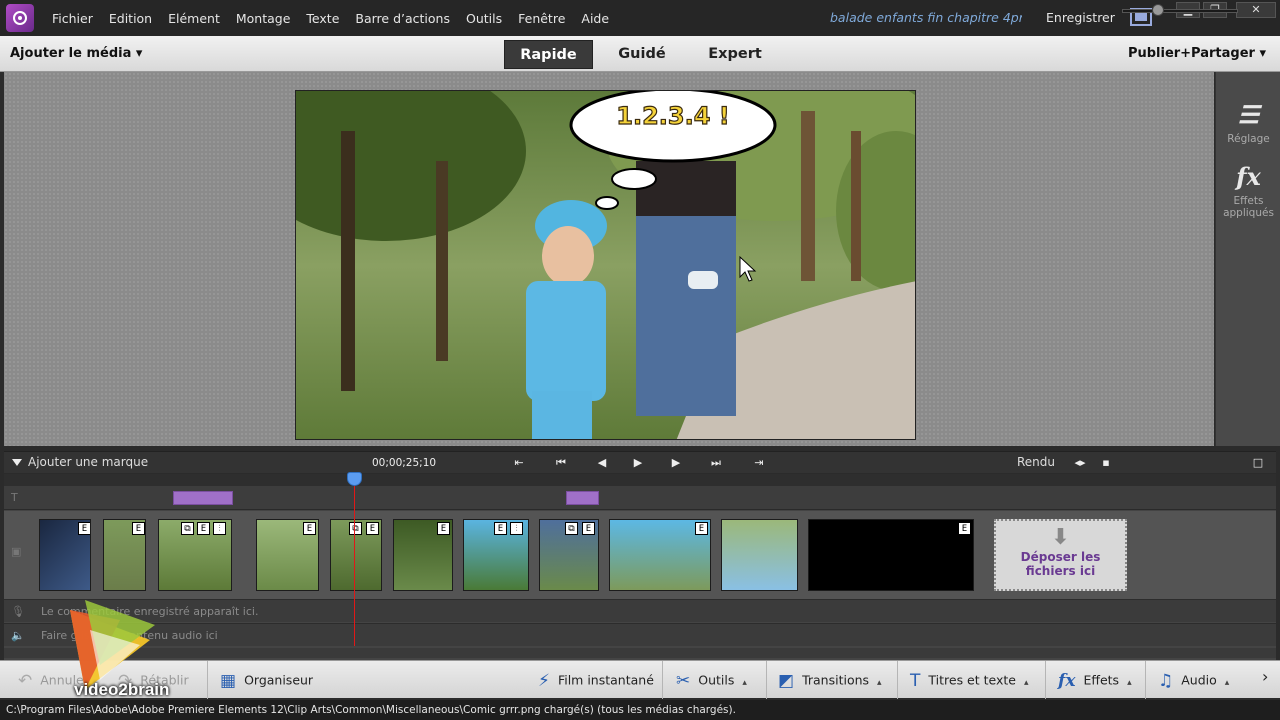 Image resolution: width=1280 pixels, height=720 pixels. What do you see at coordinates (266, 681) in the screenshot?
I see `organizer-button: ▦ Organiseur` at bounding box center [266, 681].